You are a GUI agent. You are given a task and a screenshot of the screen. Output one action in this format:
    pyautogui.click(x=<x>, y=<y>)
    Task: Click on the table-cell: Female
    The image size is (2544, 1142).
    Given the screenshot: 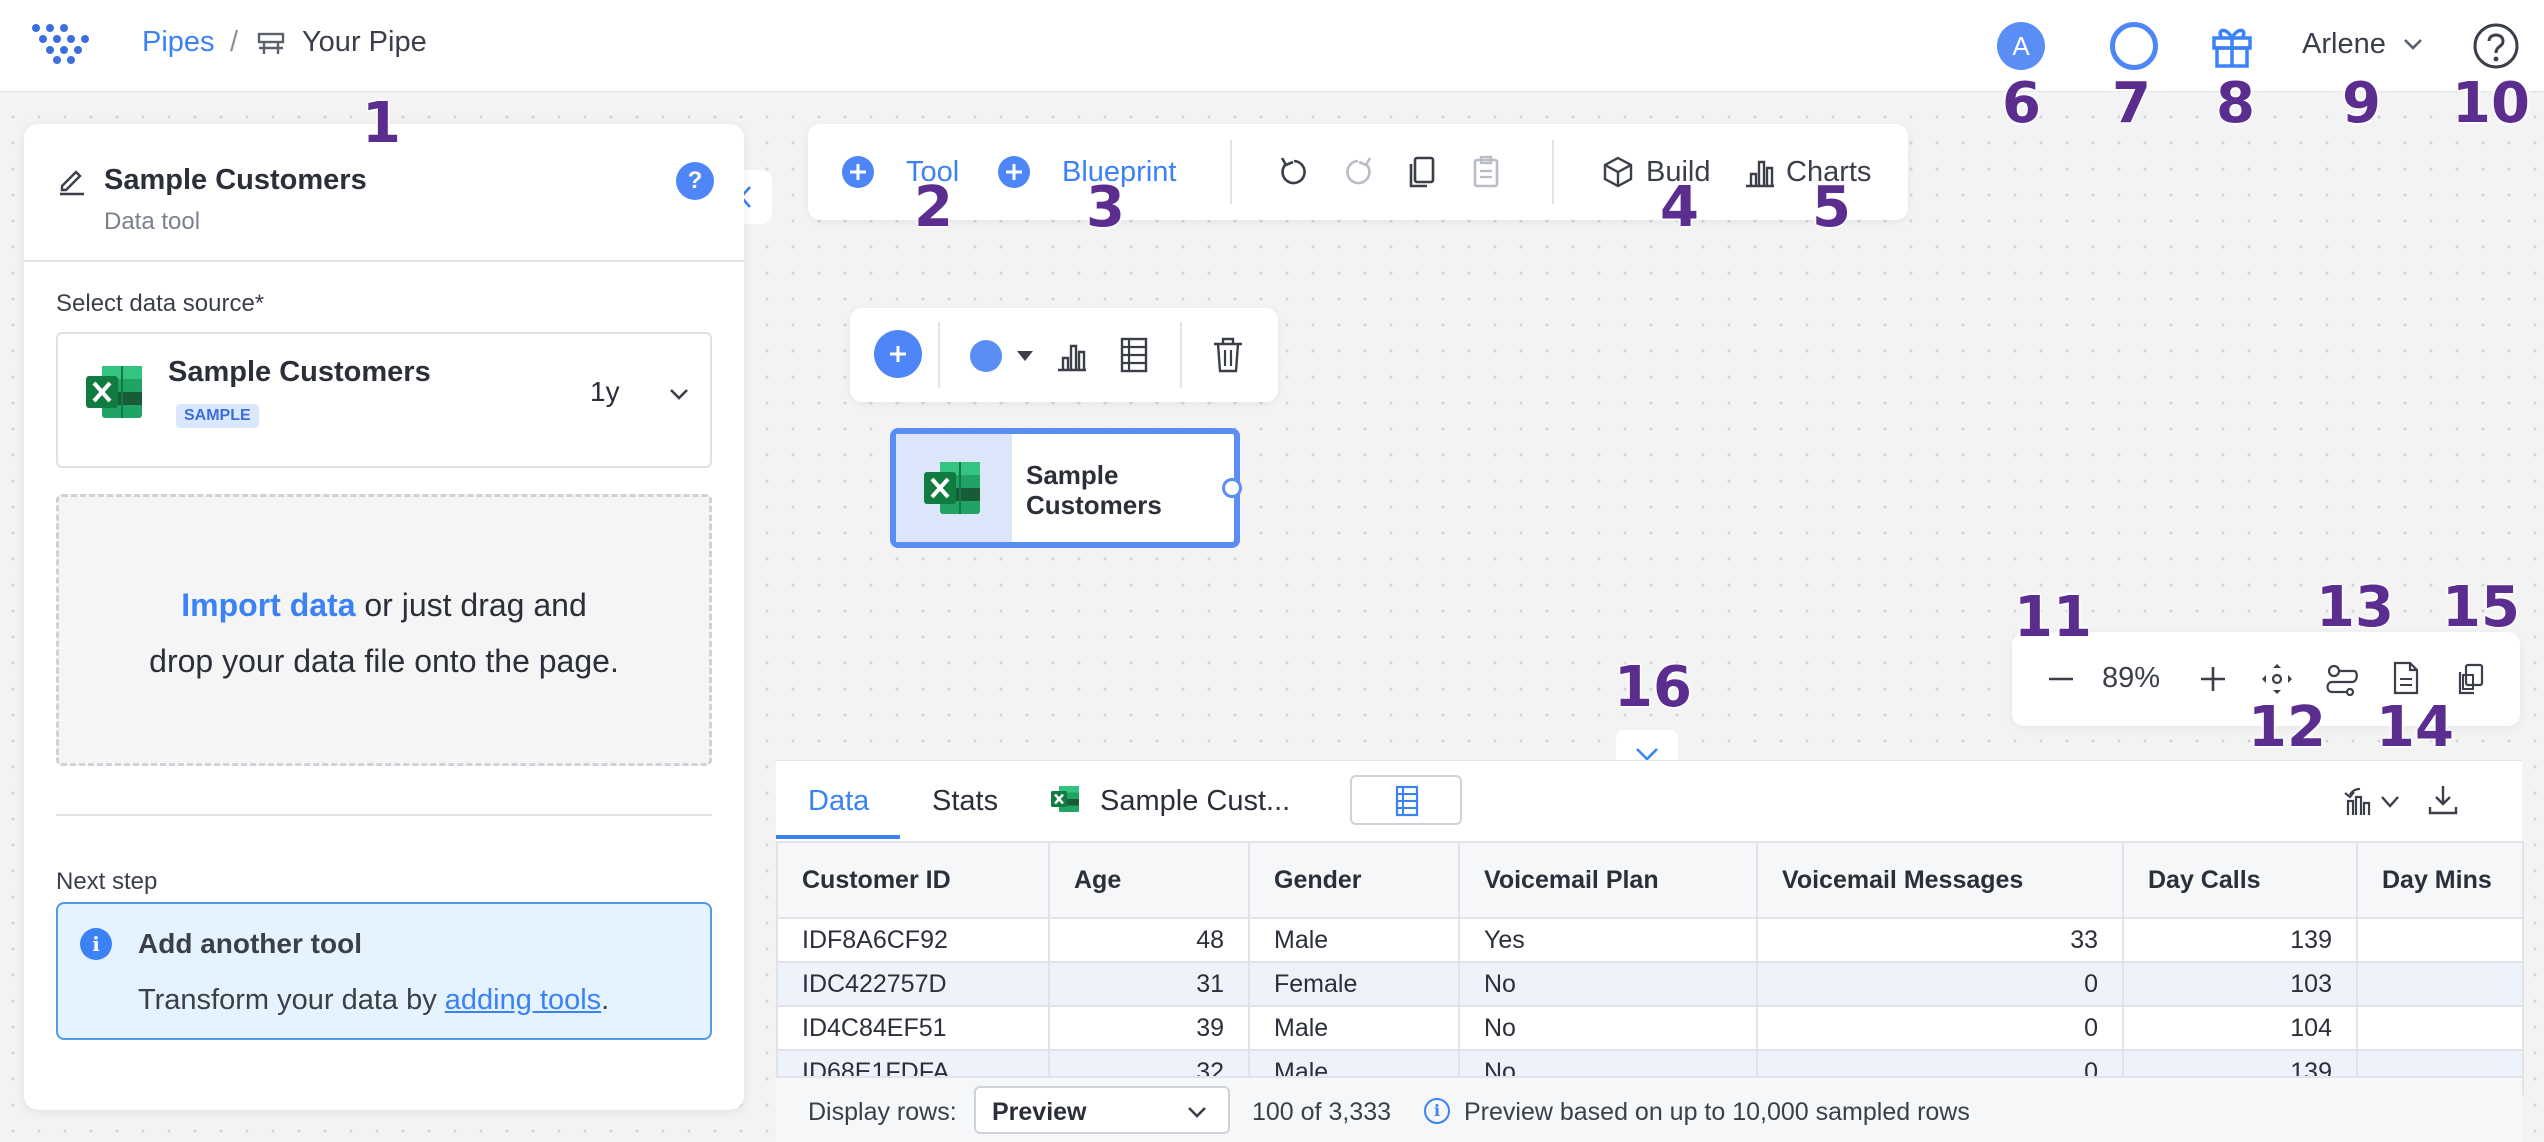 What is the action you would take?
    pyautogui.click(x=1354, y=984)
    